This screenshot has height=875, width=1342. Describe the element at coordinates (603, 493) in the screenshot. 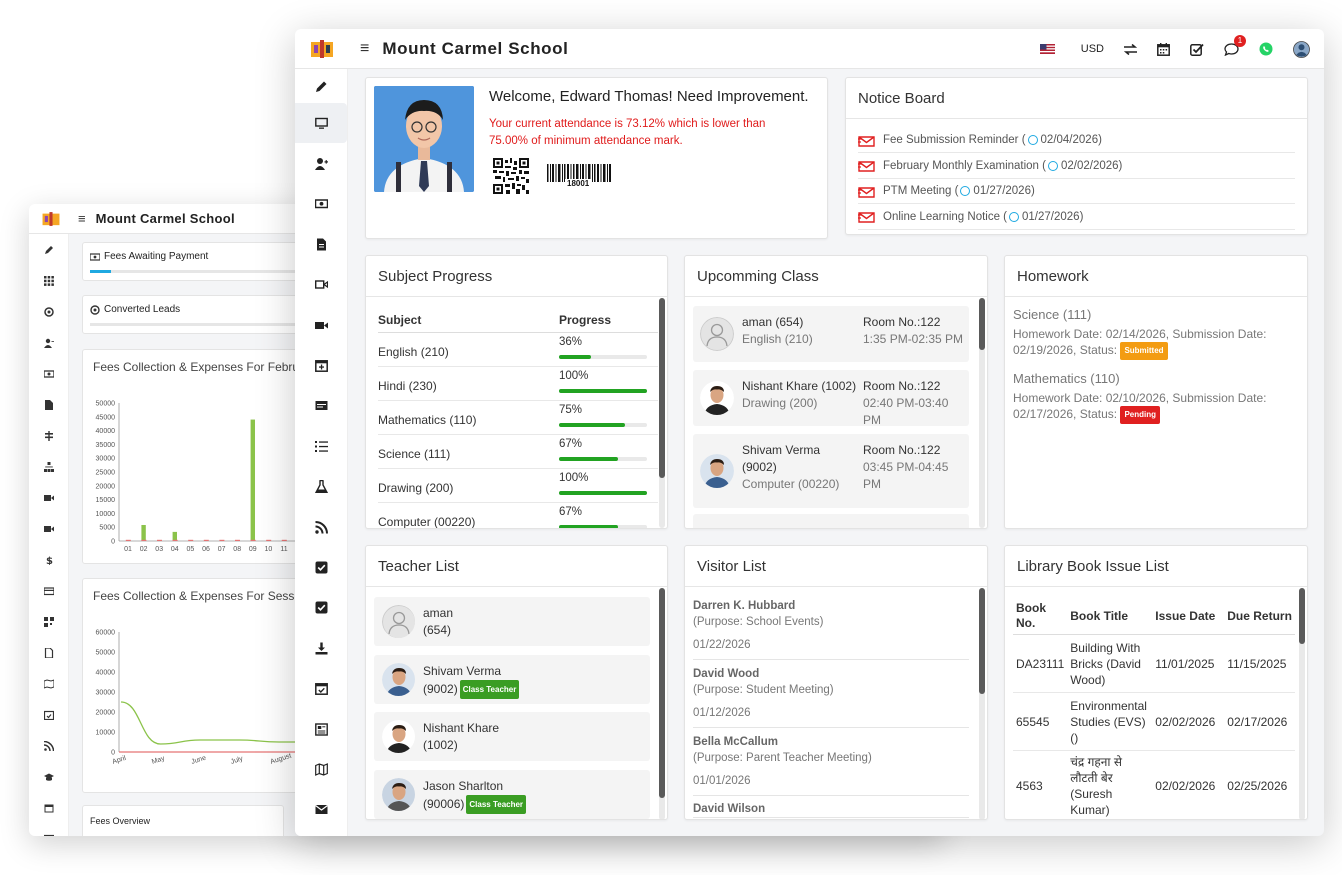

I see `progress-bar` at that location.